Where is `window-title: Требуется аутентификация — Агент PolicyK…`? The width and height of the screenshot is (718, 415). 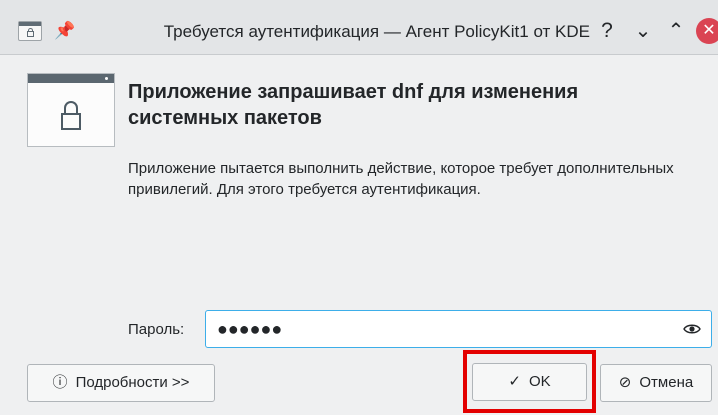
window-title: Требуется аутентификация — Агент PolicyK… is located at coordinates (376, 31).